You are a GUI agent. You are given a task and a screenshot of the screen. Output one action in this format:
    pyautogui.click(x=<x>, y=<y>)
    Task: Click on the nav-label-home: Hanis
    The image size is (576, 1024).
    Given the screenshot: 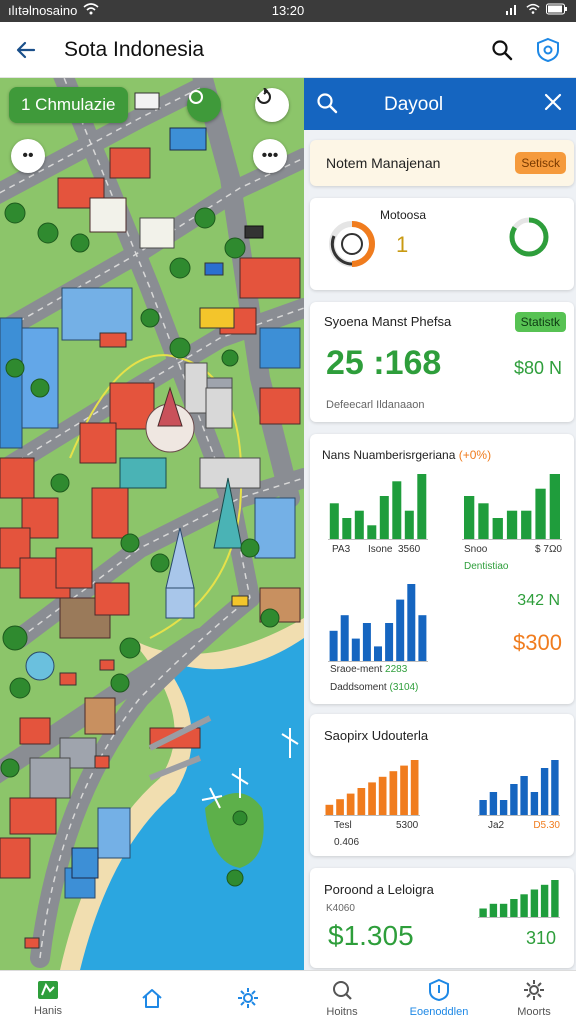 What is the action you would take?
    pyautogui.click(x=48, y=1011)
    